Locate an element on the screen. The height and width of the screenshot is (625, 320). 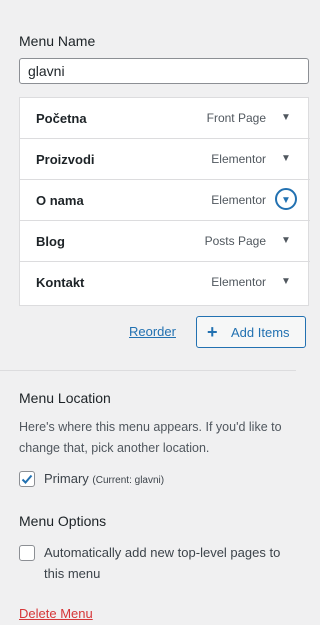
primary-label: Primary (Current: glavni) is located at coordinates (104, 479).